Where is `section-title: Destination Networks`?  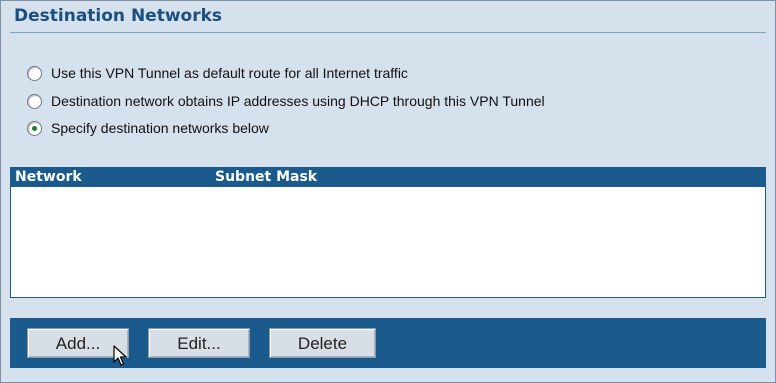 section-title: Destination Networks is located at coordinates (118, 16).